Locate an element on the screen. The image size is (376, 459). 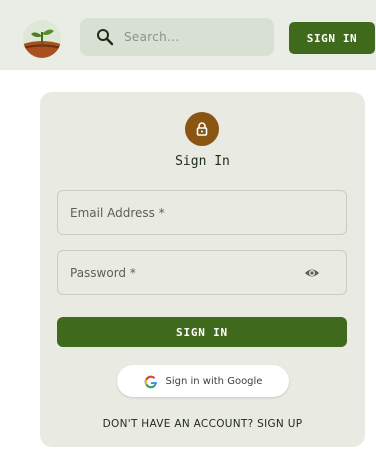
google-icon is located at coordinates (151, 381).